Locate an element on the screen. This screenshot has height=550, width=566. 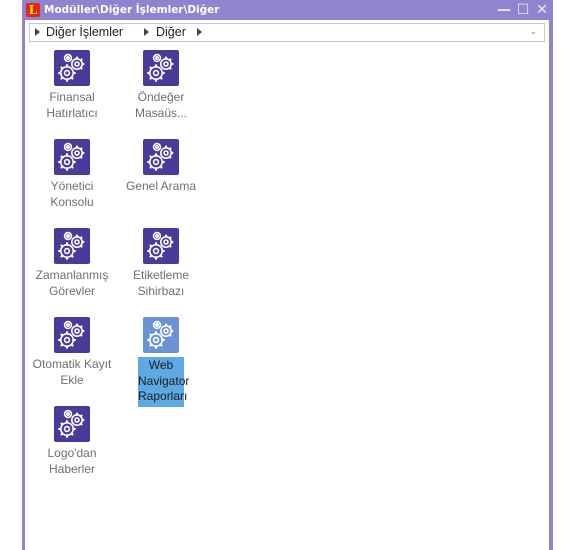
module-item: Yönetici Konsolu is located at coordinates (70, 183).